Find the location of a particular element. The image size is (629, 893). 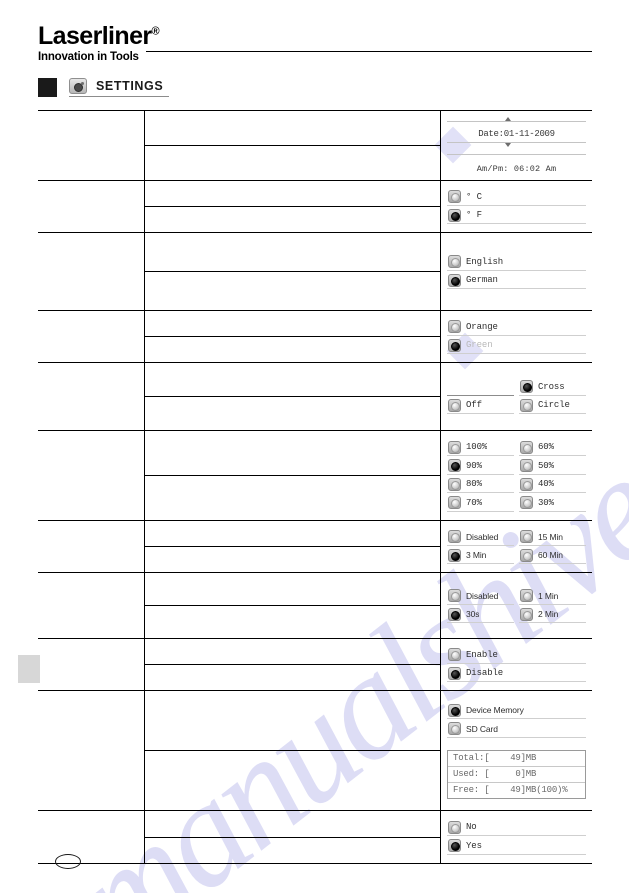

date-field: Date:01-11-2009 is located at coordinates (516, 132).